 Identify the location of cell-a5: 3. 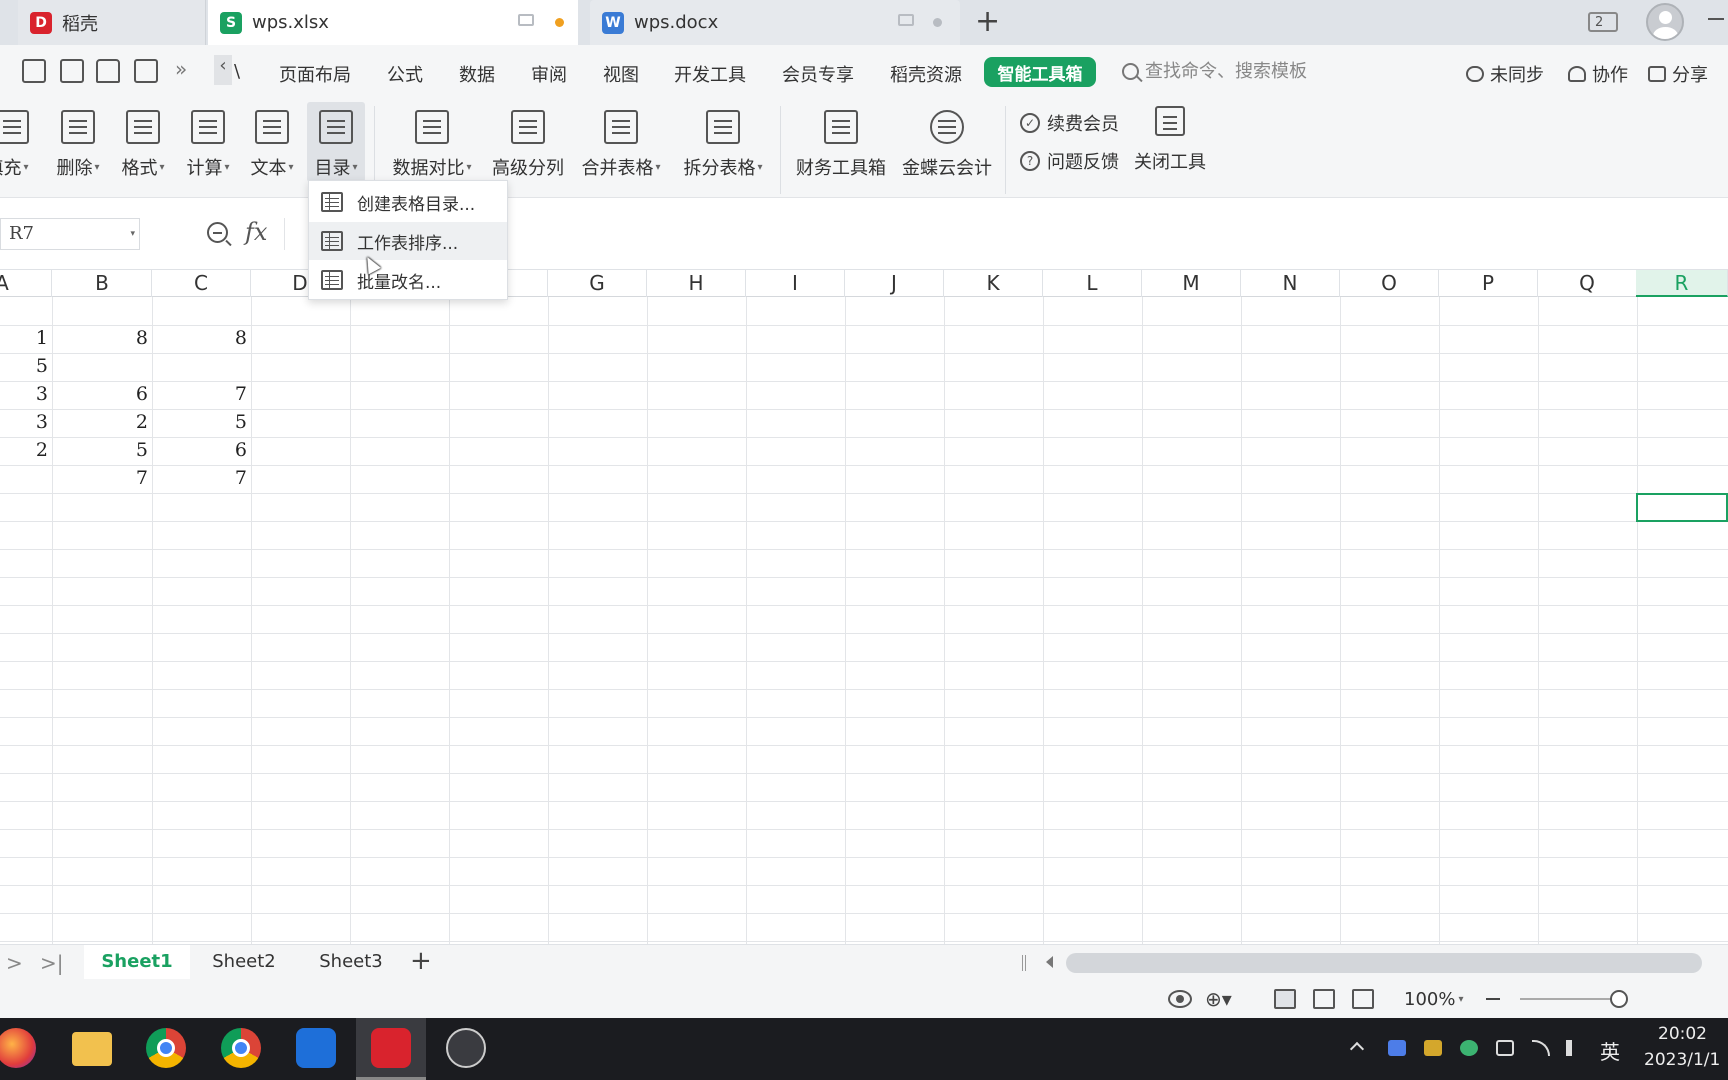
(26, 422).